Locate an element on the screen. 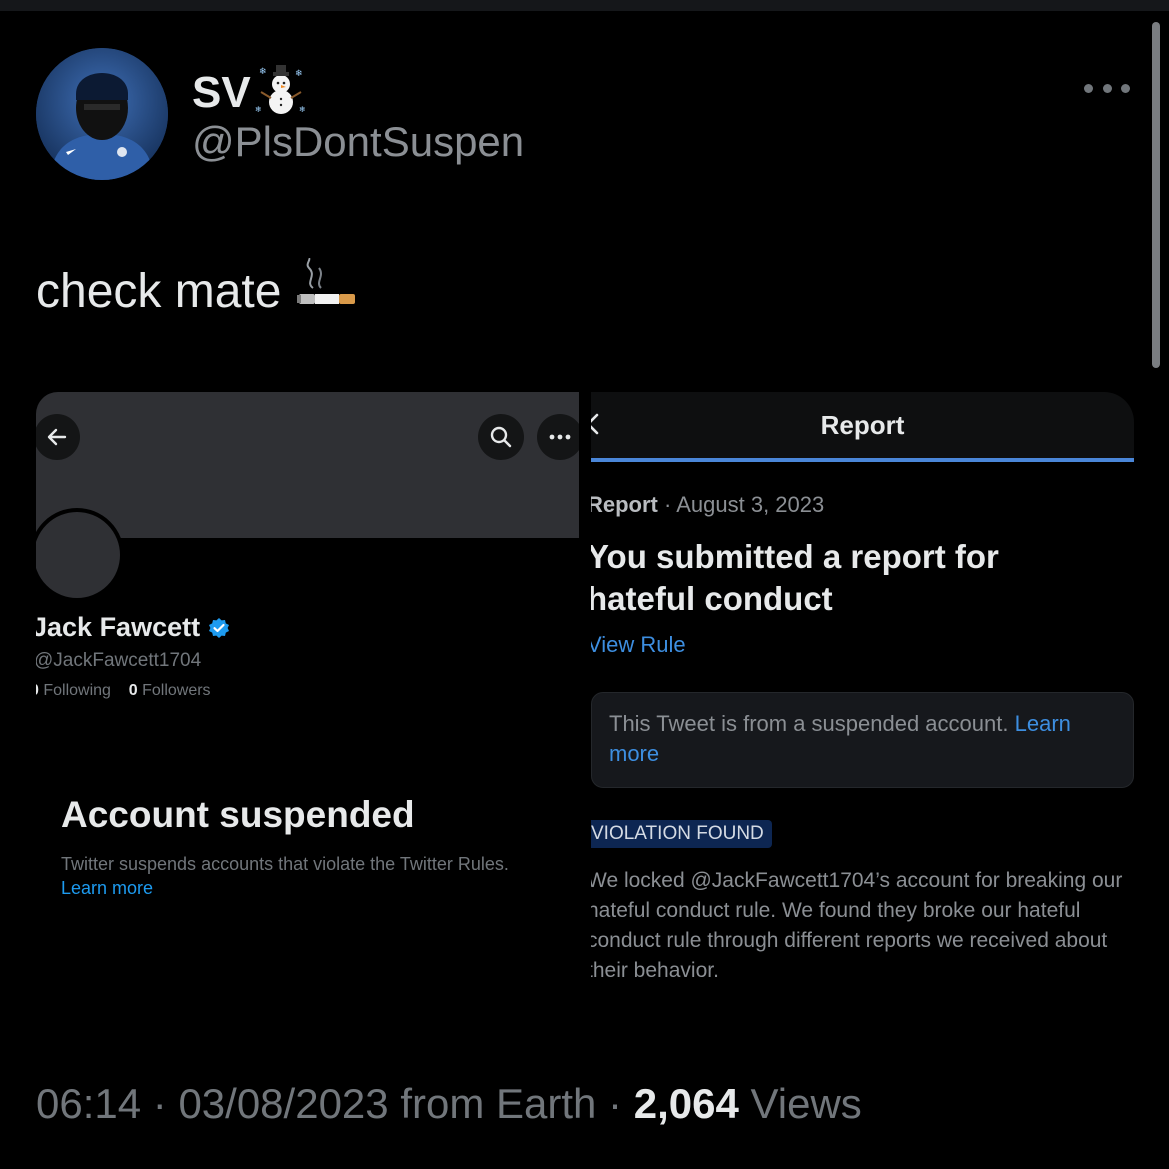 This screenshot has height=1169, width=1169. followers-stat: 0 Followers is located at coordinates (170, 690).